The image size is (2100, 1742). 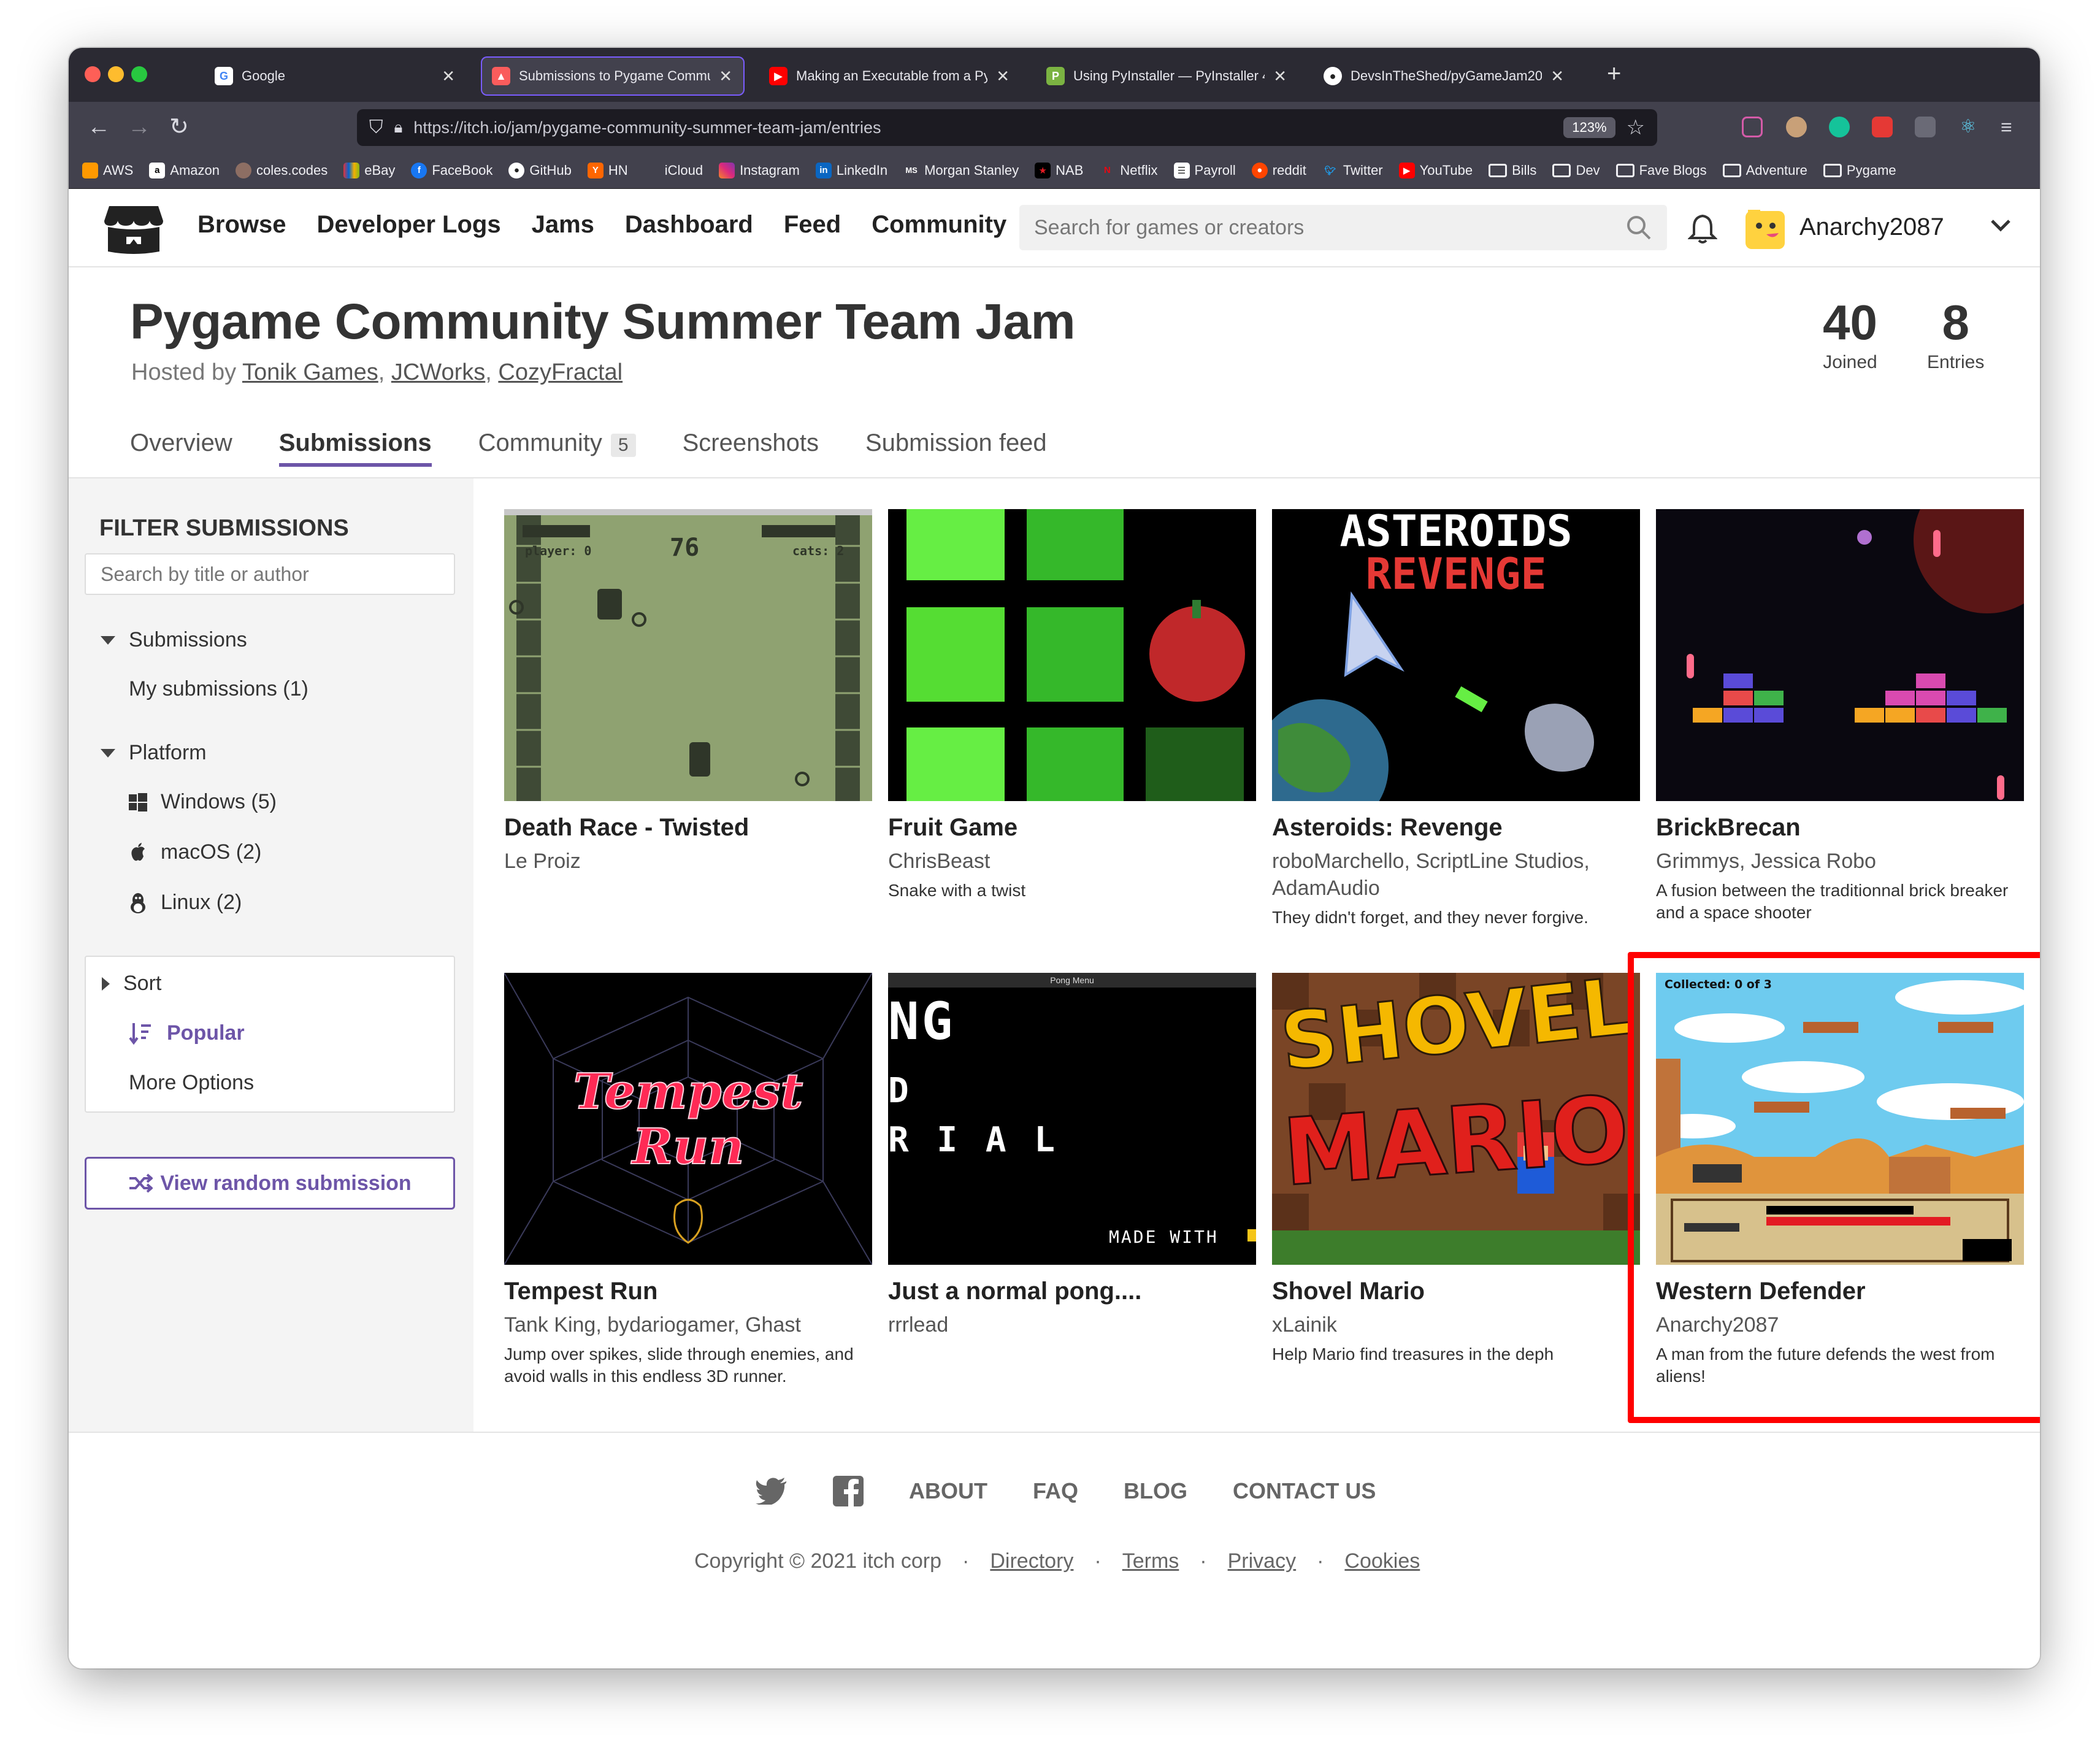 What do you see at coordinates (98, 127) in the screenshot?
I see `back-arrow-icon: ←` at bounding box center [98, 127].